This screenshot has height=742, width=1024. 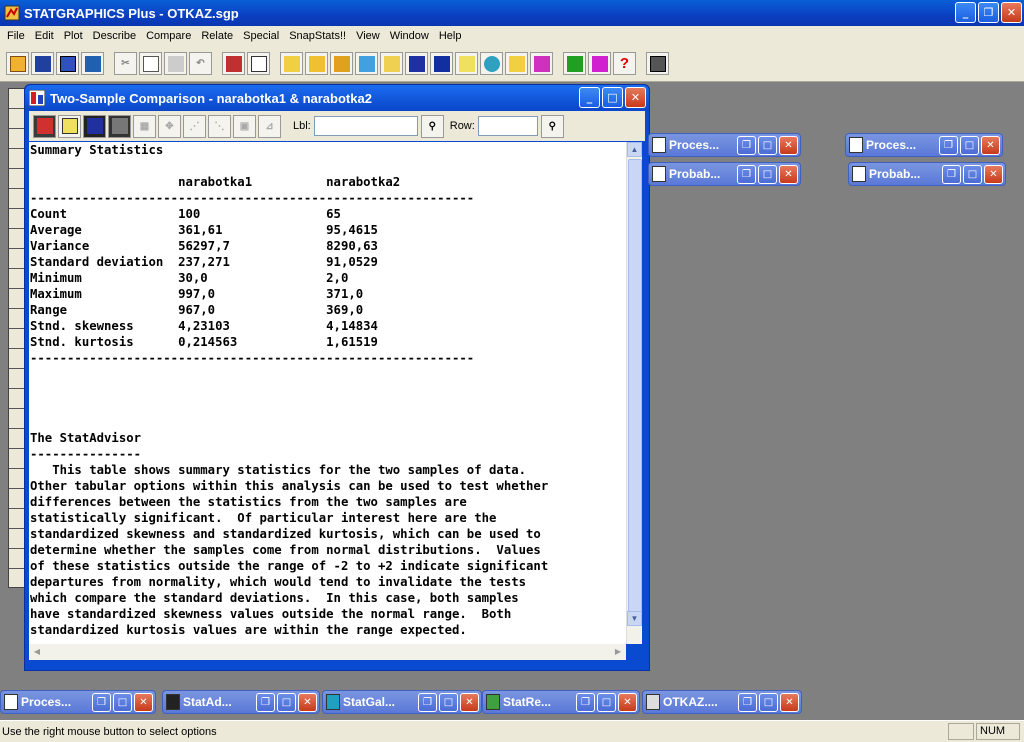 What do you see at coordinates (541, 63) in the screenshot?
I see `glm-icon` at bounding box center [541, 63].